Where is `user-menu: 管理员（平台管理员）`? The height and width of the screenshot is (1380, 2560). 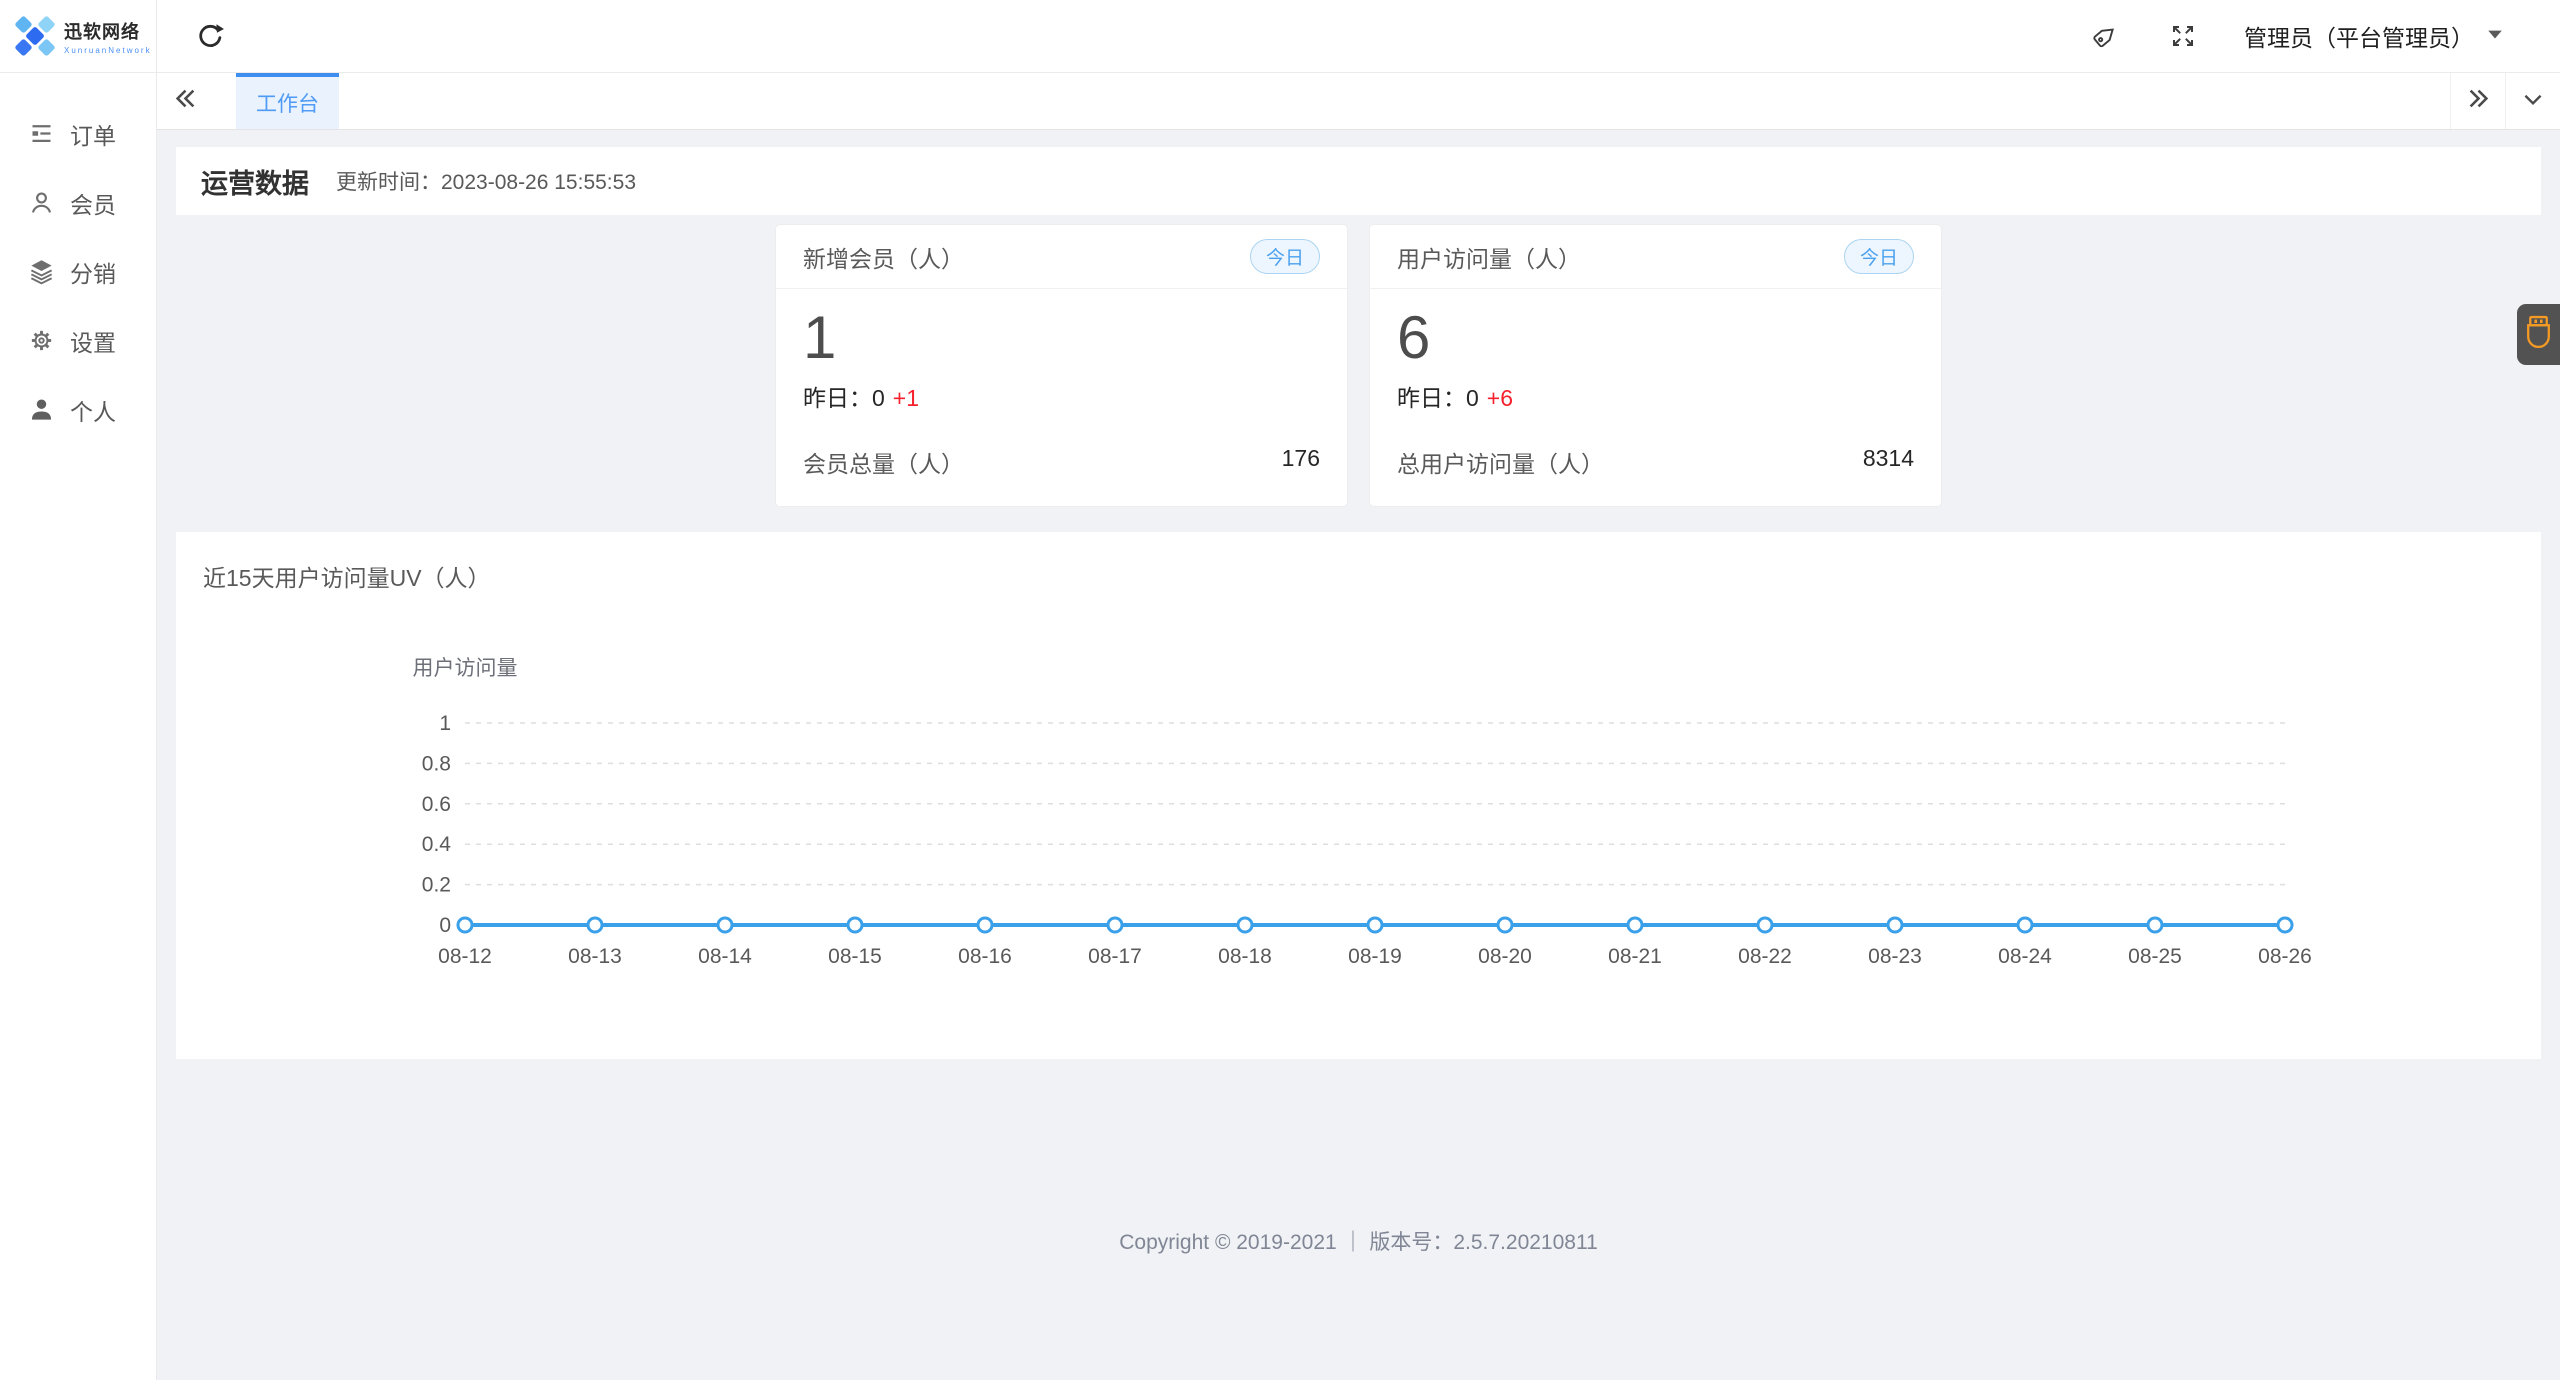
user-menu: 管理员（平台管理员） is located at coordinates (2374, 36).